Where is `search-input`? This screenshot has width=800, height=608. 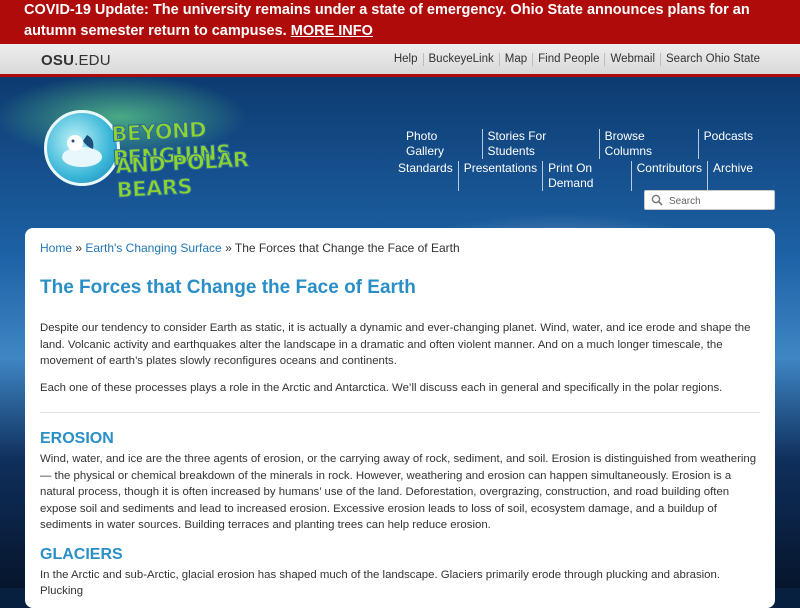 search-input is located at coordinates (721, 201).